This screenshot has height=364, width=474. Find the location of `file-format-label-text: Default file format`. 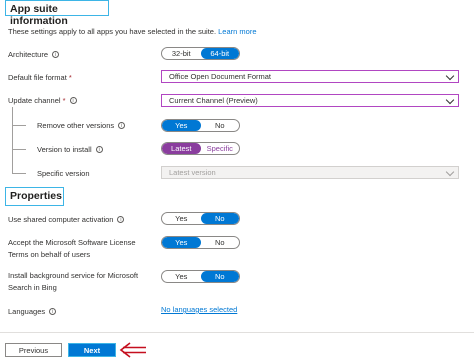

file-format-label-text: Default file format is located at coordinates (37, 77).